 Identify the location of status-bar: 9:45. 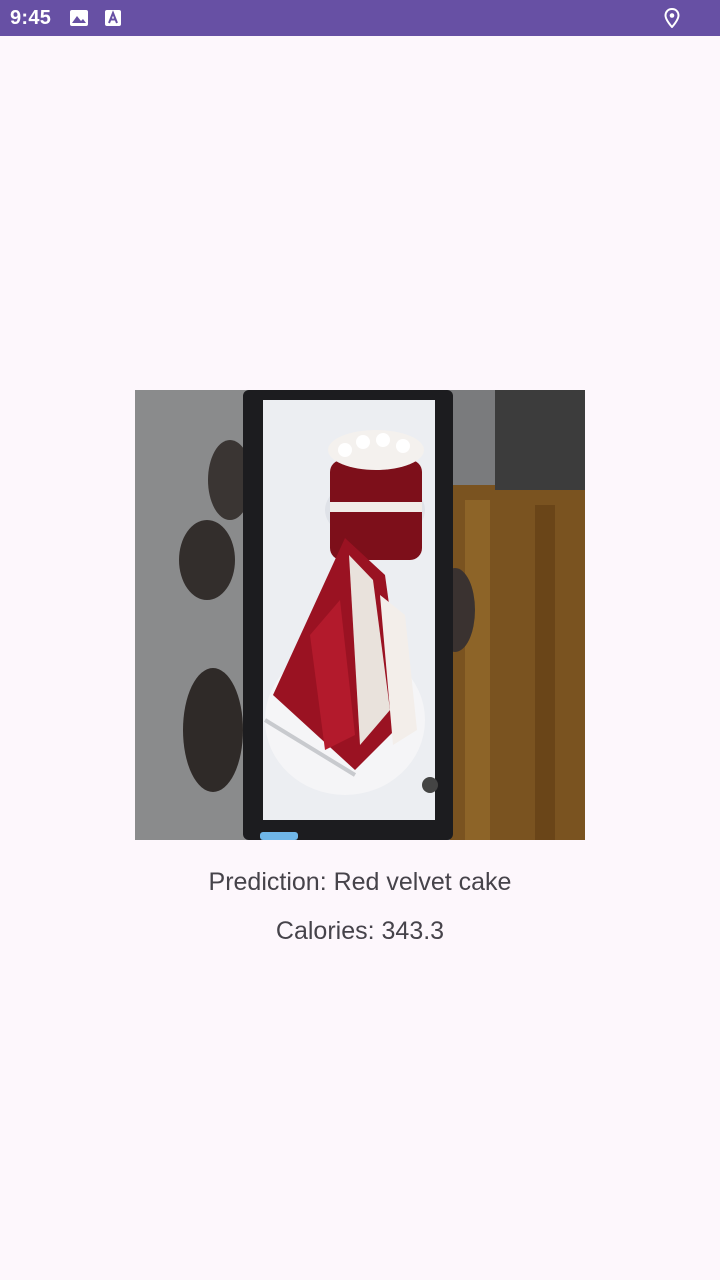
(360, 18).